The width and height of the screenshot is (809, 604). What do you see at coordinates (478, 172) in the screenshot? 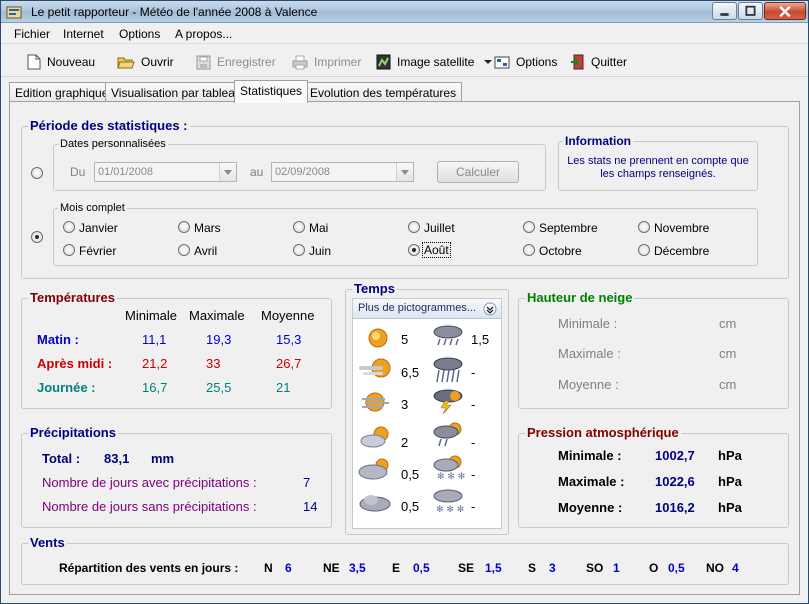
I see `calculer-button: Calculer` at bounding box center [478, 172].